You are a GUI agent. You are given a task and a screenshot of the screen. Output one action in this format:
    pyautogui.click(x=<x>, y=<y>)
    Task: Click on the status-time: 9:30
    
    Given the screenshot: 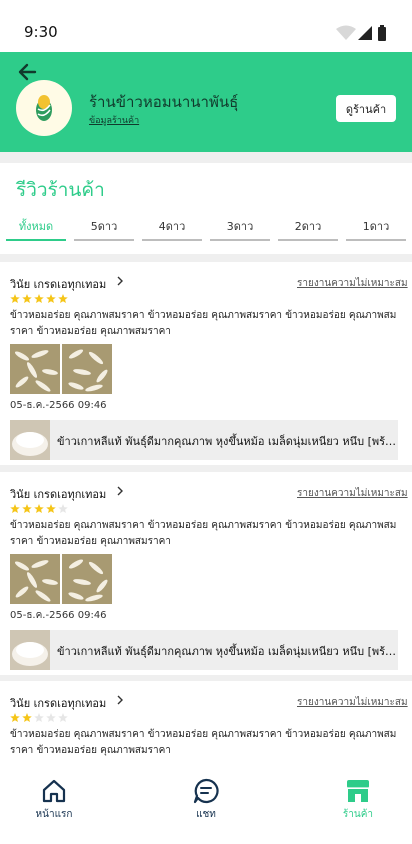 What is the action you would take?
    pyautogui.click(x=41, y=32)
    